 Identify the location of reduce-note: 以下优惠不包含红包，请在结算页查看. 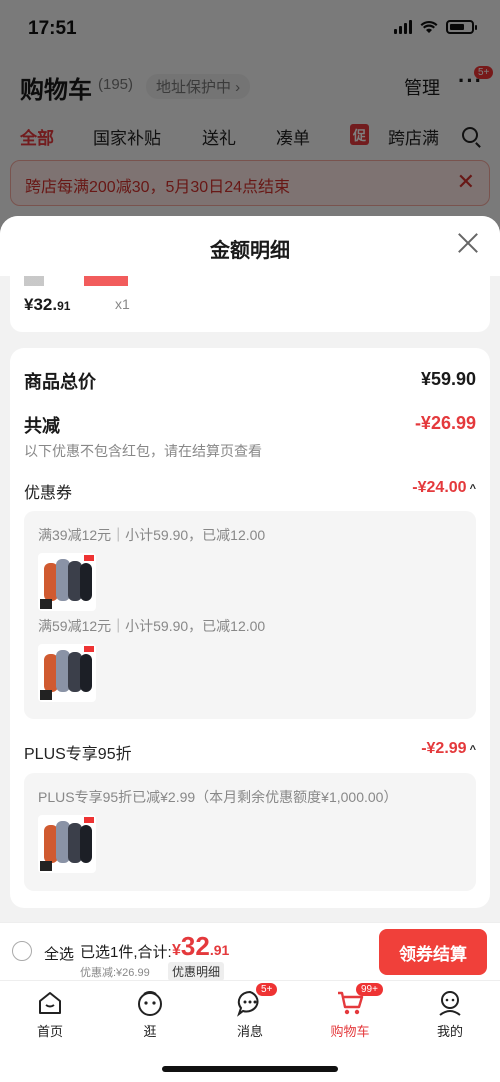
(143, 451).